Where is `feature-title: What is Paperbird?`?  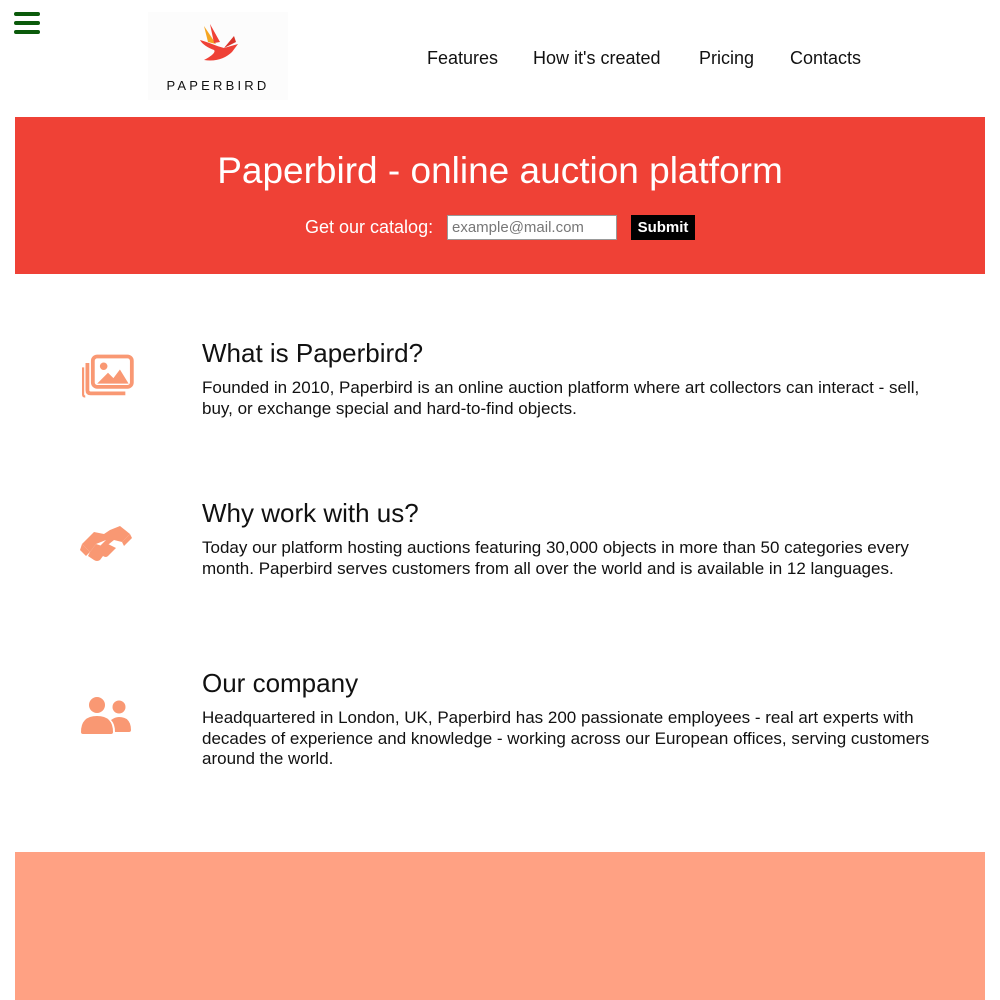
feature-title: What is Paperbird? is located at coordinates (313, 353).